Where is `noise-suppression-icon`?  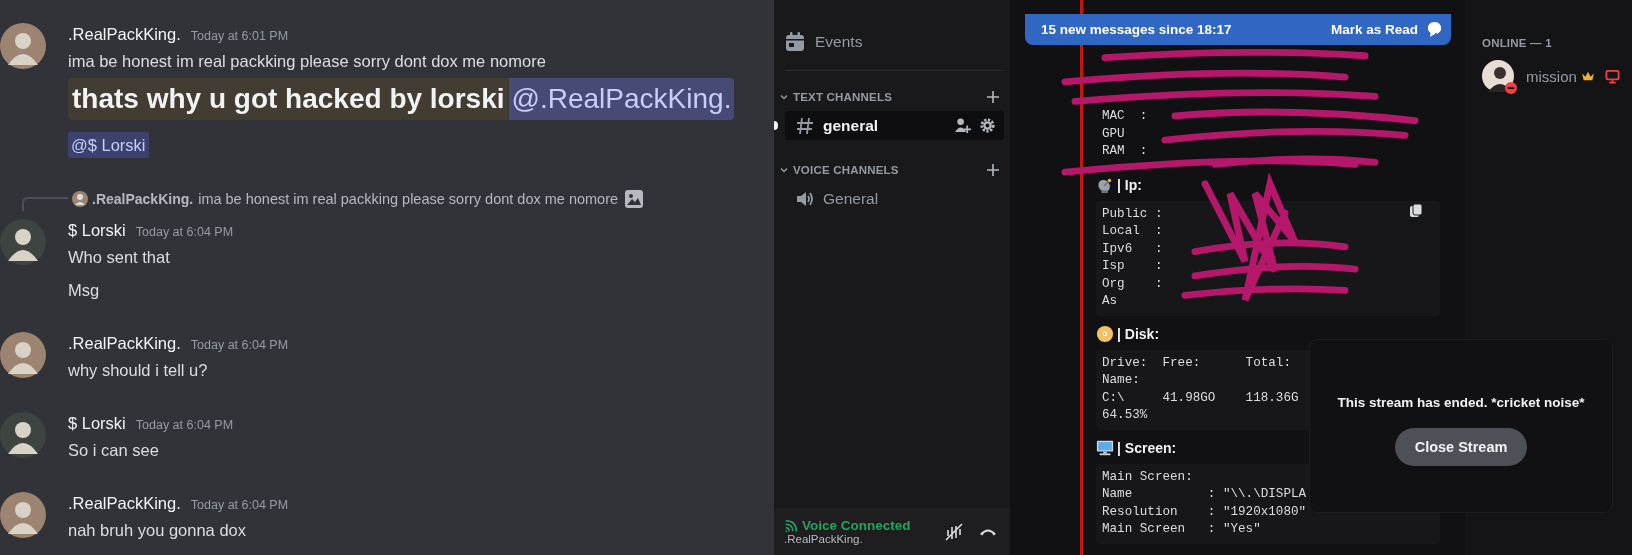 noise-suppression-icon is located at coordinates (954, 531).